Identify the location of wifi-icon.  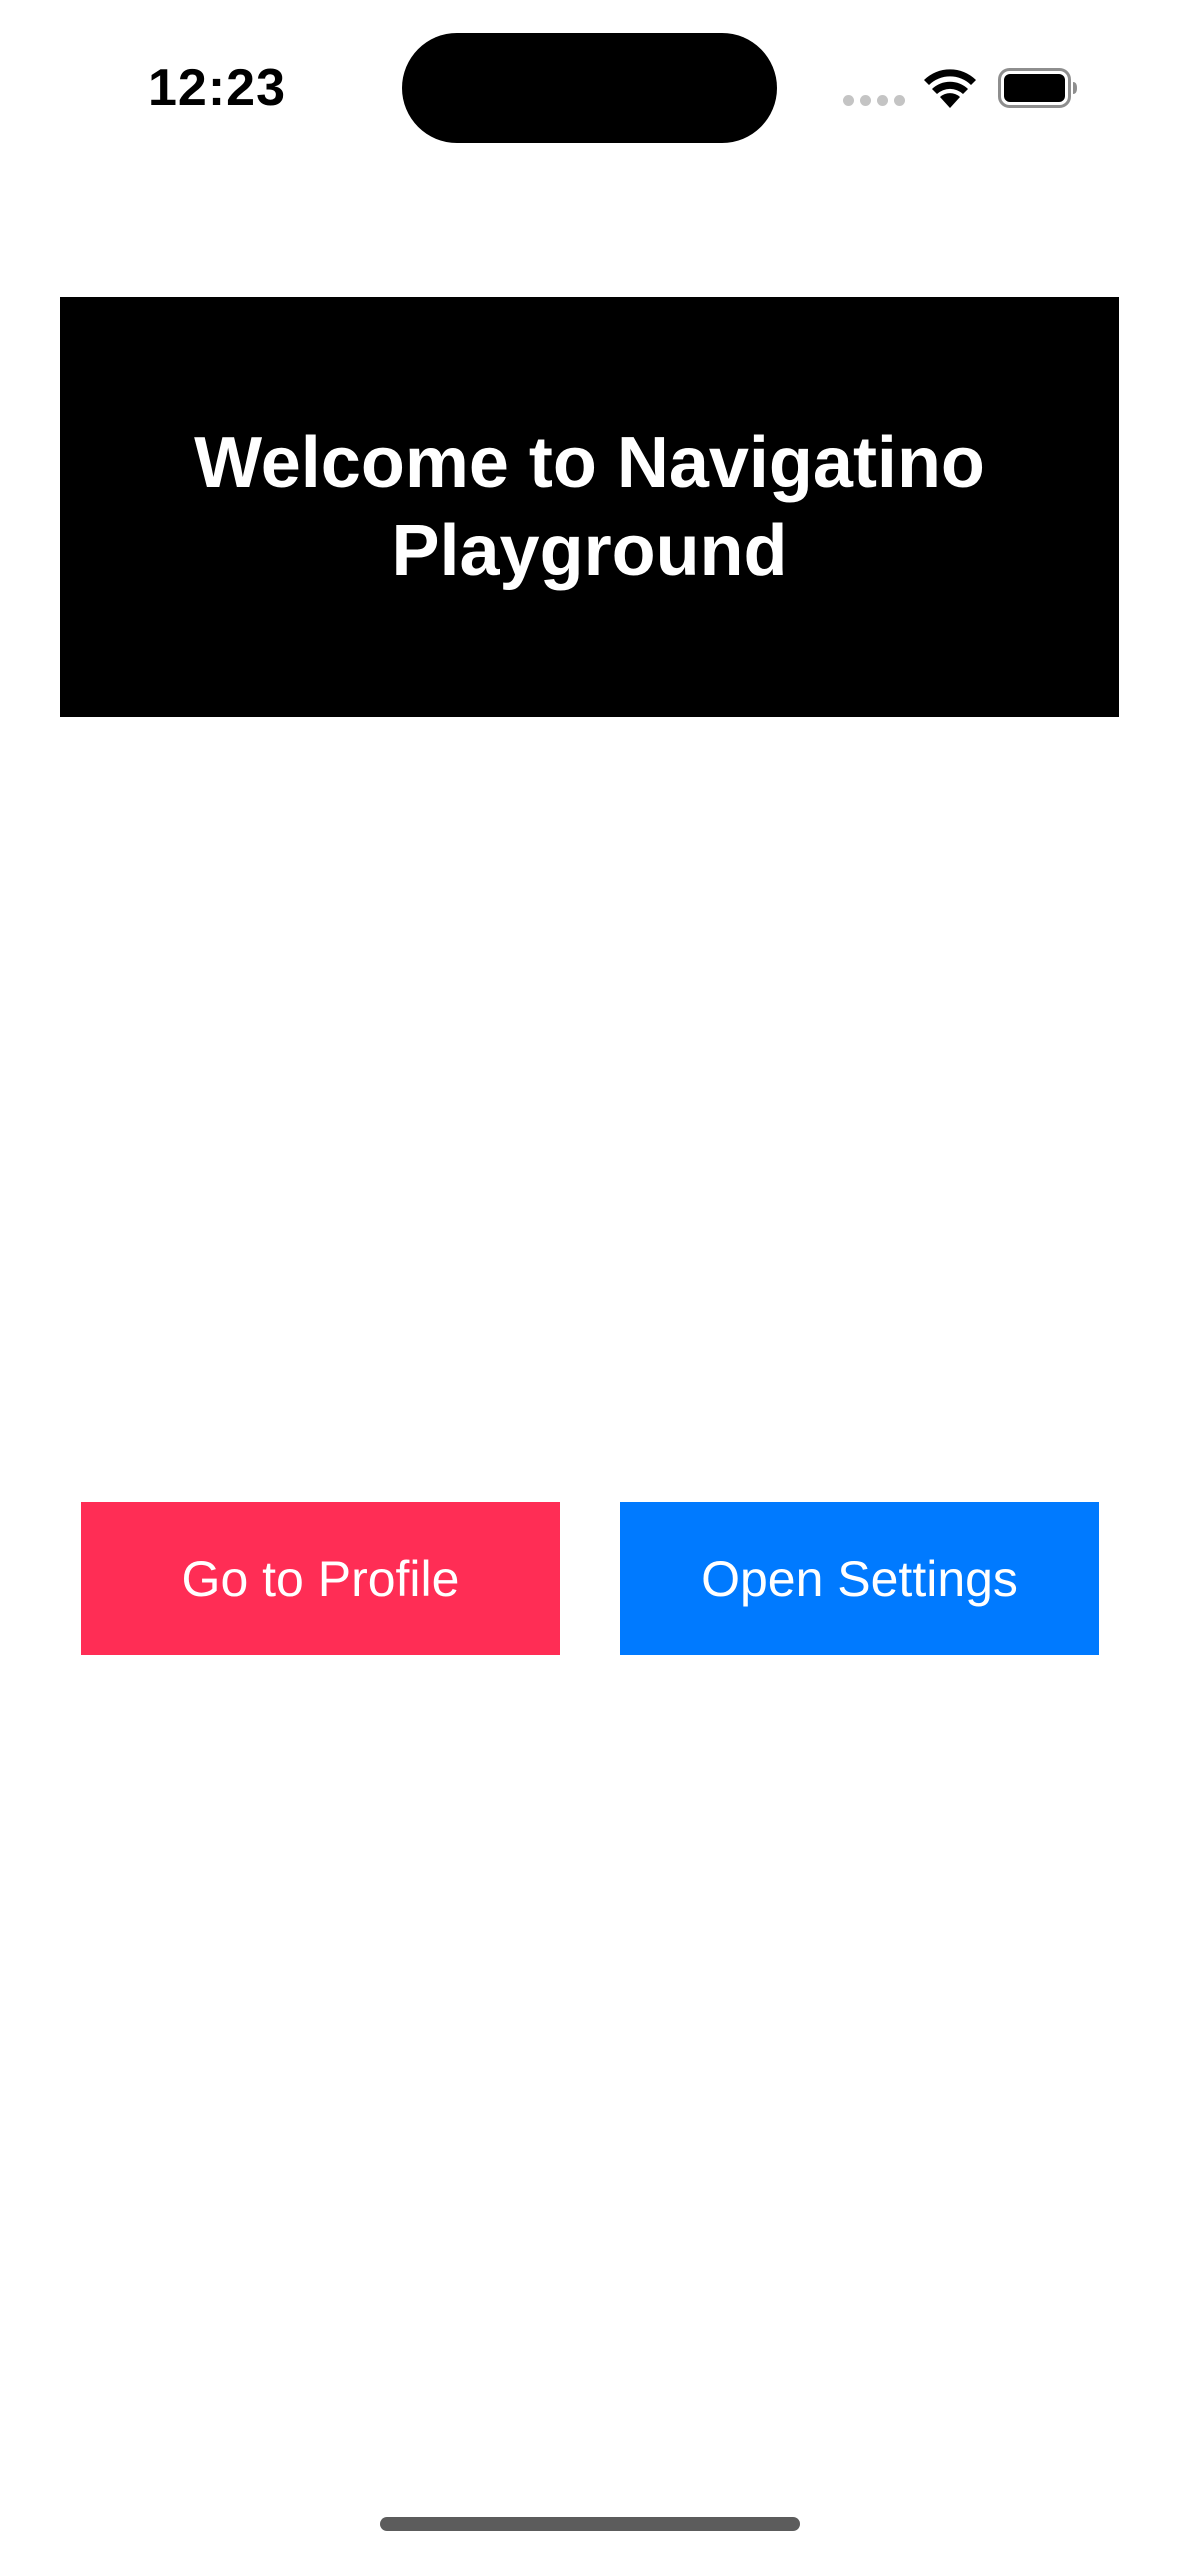
(950, 88).